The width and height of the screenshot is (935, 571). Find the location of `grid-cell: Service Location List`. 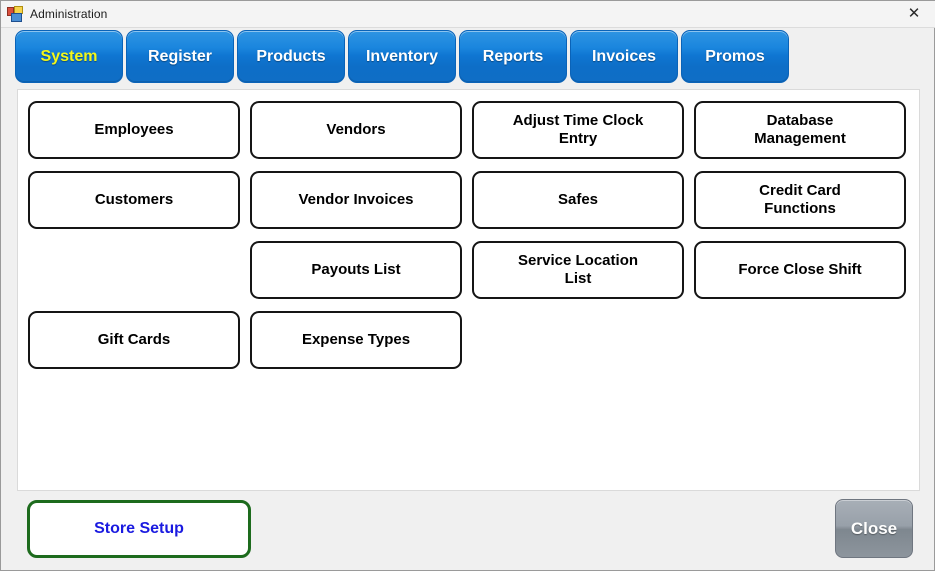

grid-cell: Service Location List is located at coordinates (578, 270).